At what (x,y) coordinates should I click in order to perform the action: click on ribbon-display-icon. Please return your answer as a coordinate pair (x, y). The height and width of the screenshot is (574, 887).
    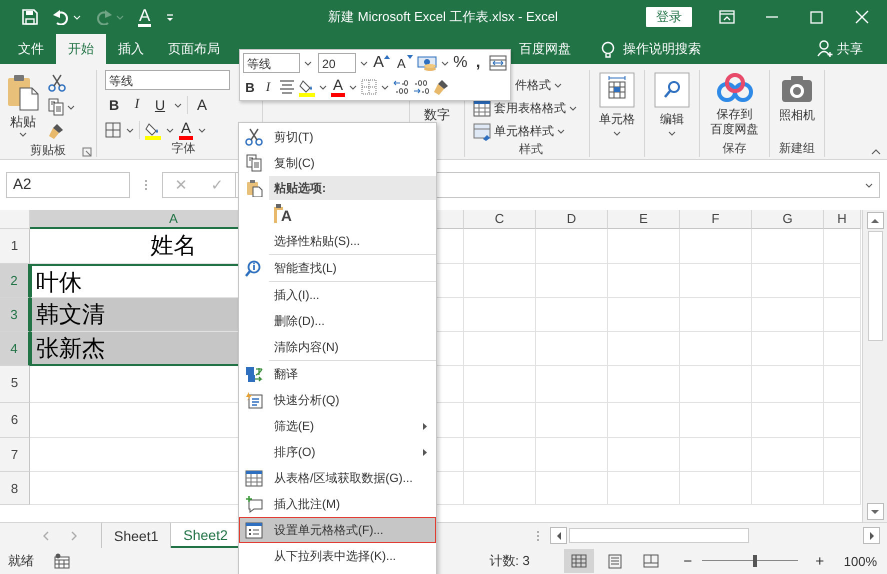
    Looking at the image, I should click on (726, 17).